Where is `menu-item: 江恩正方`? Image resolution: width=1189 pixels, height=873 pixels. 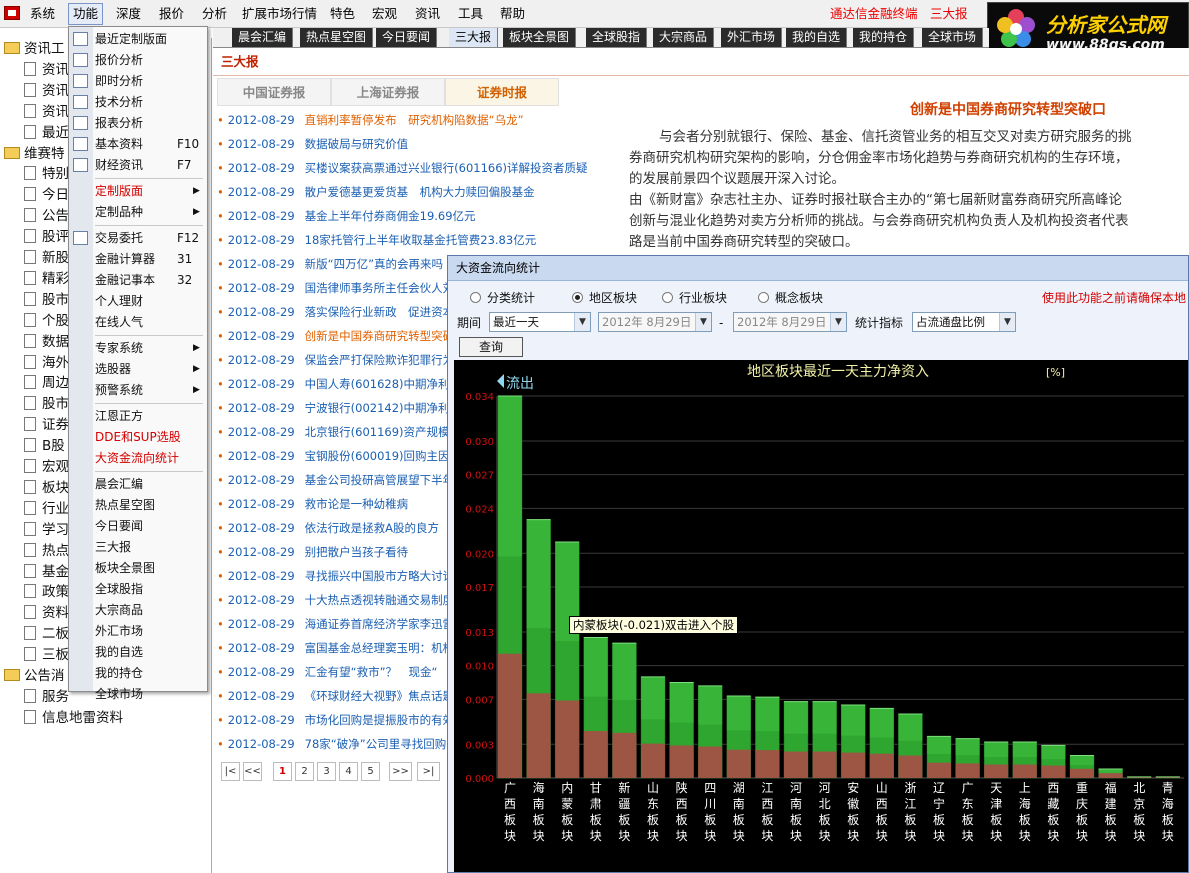 menu-item: 江恩正方 is located at coordinates (138, 416).